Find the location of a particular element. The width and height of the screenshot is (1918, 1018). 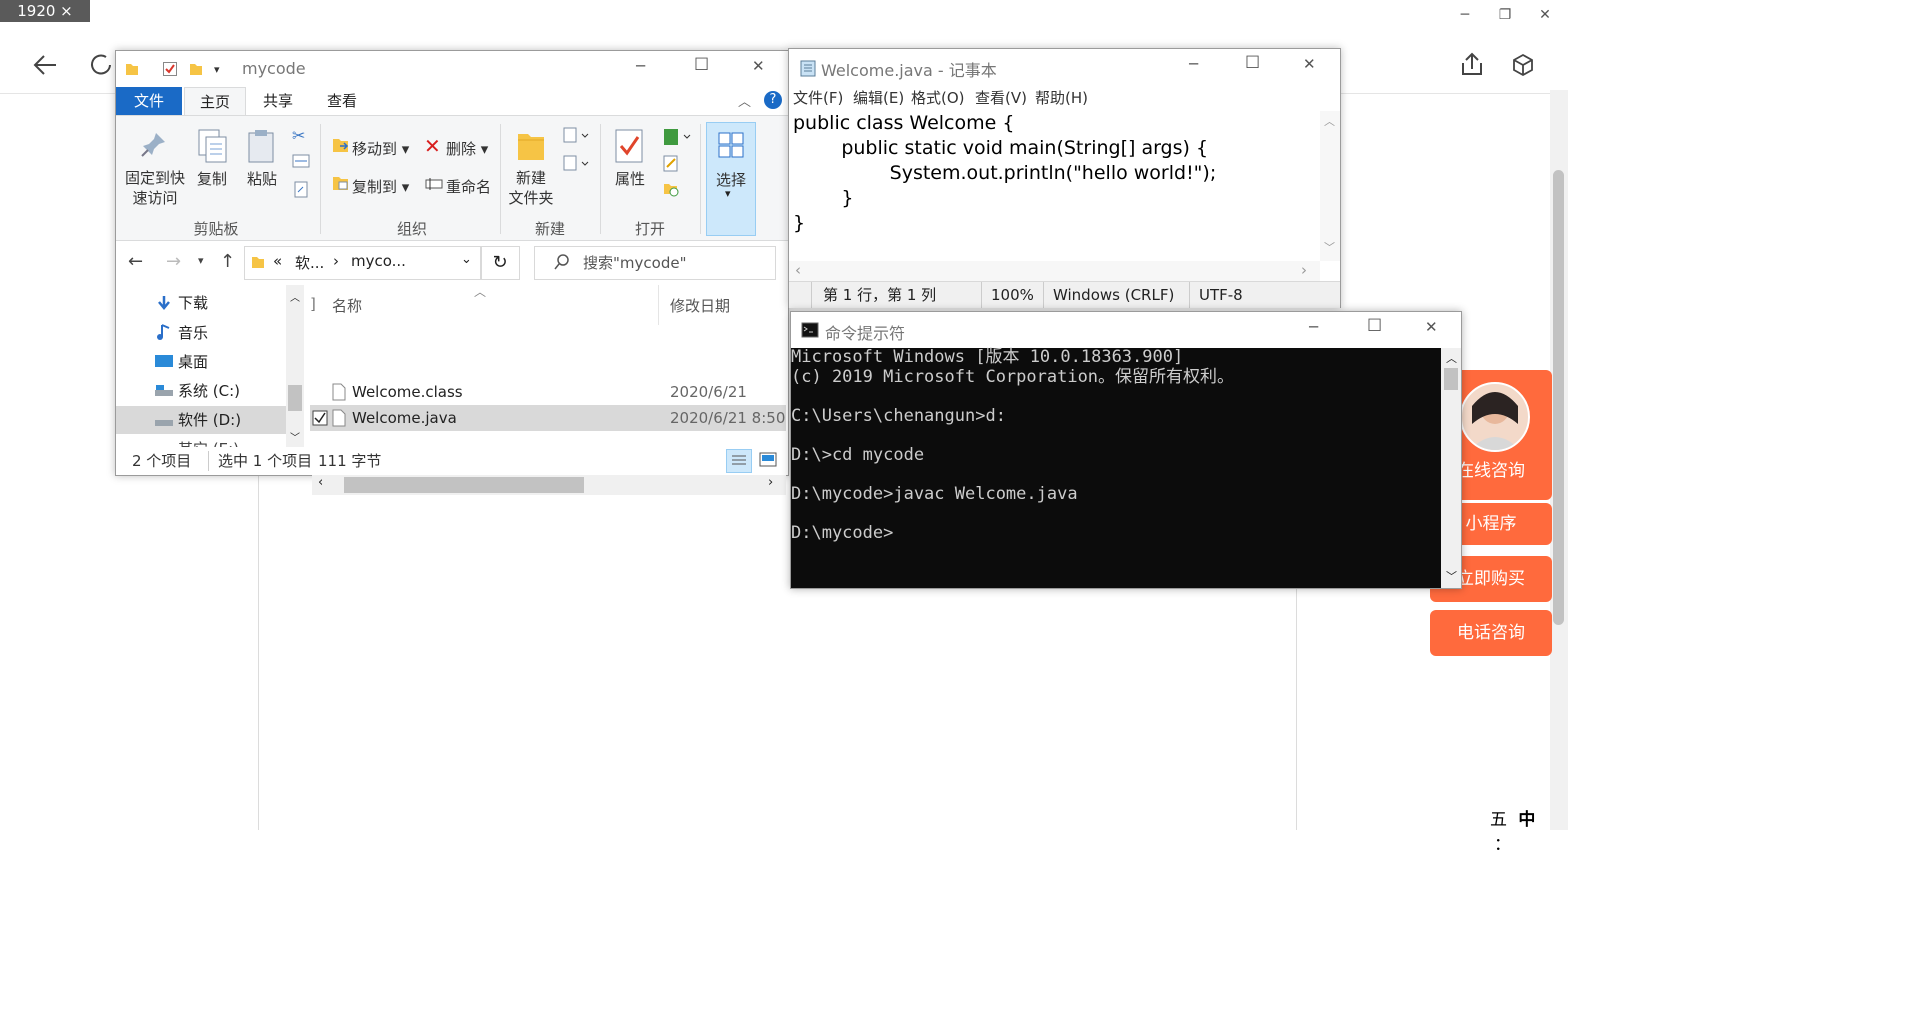

np-scroll-down-icon: ﹀ is located at coordinates (1329, 247).